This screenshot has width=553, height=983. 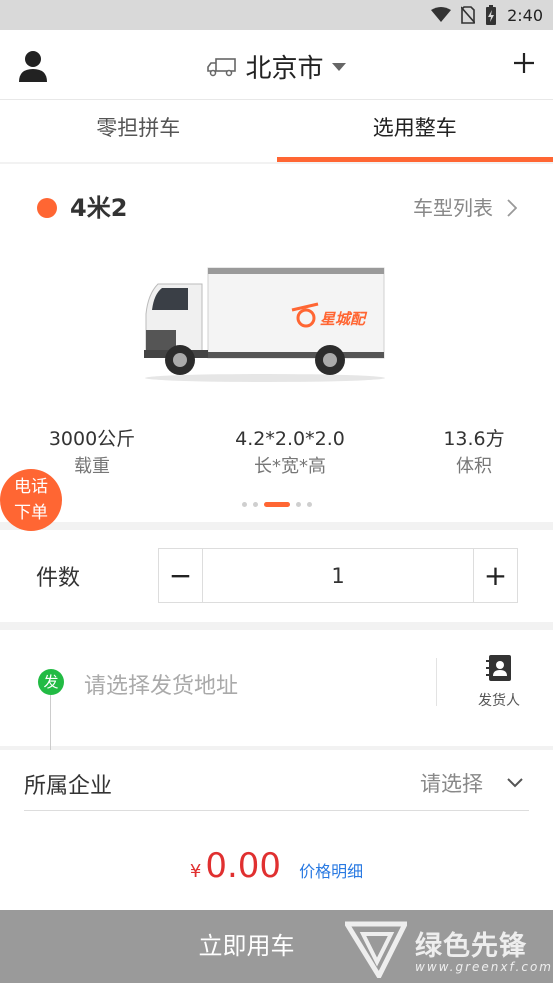 I want to click on truck-brand-text: 星城配, so click(x=344, y=319).